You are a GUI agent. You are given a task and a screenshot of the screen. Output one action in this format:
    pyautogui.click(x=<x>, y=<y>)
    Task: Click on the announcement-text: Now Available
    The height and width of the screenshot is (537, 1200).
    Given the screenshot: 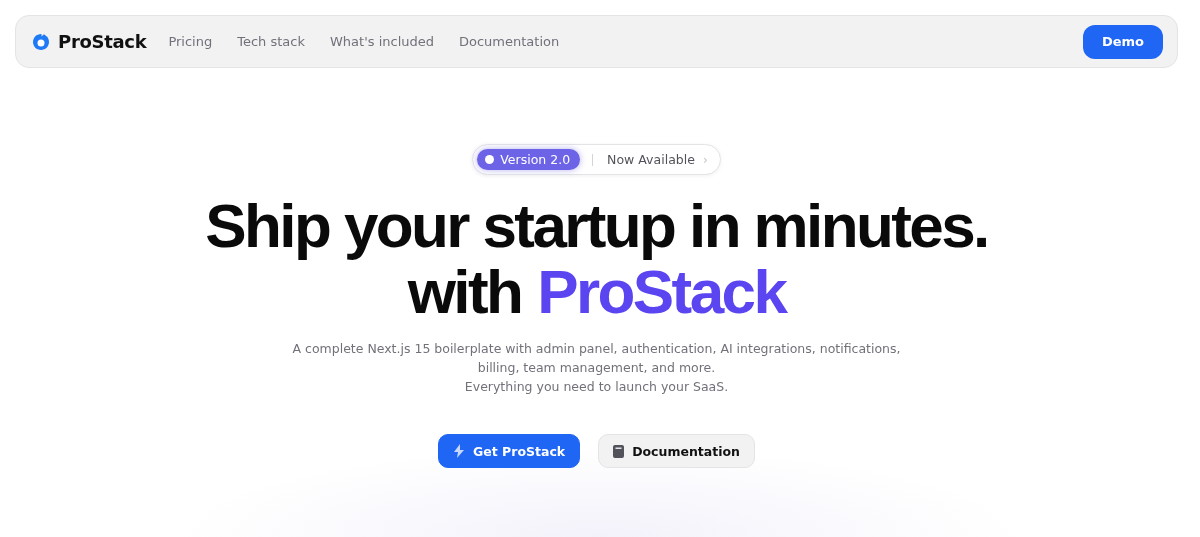 What is the action you would take?
    pyautogui.click(x=651, y=159)
    